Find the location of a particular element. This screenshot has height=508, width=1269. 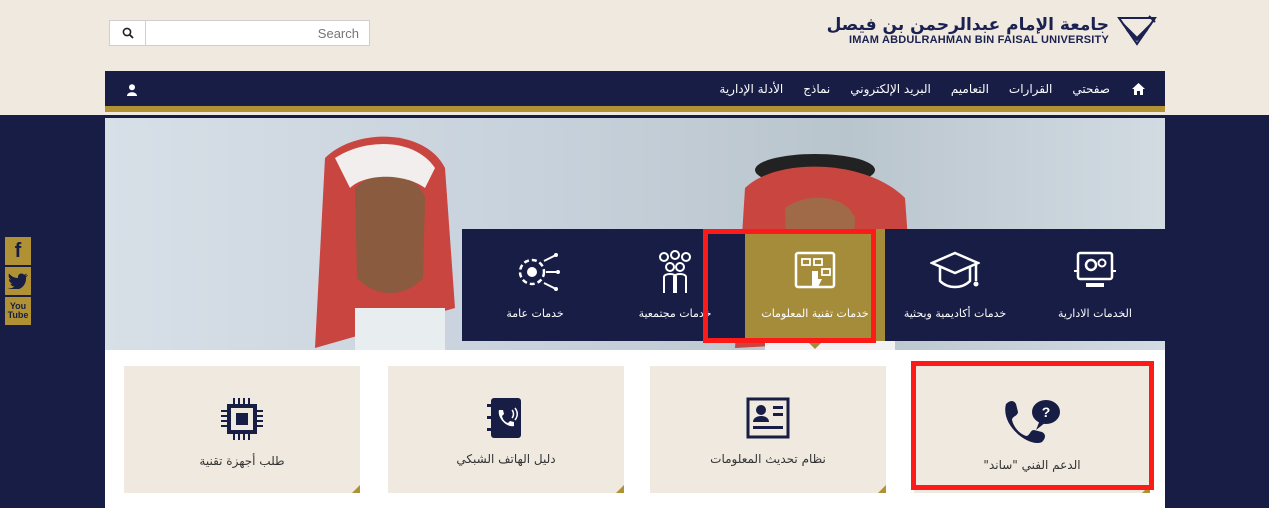

card-phone-directory: دليل الهاتف الشبكي is located at coordinates (506, 429).